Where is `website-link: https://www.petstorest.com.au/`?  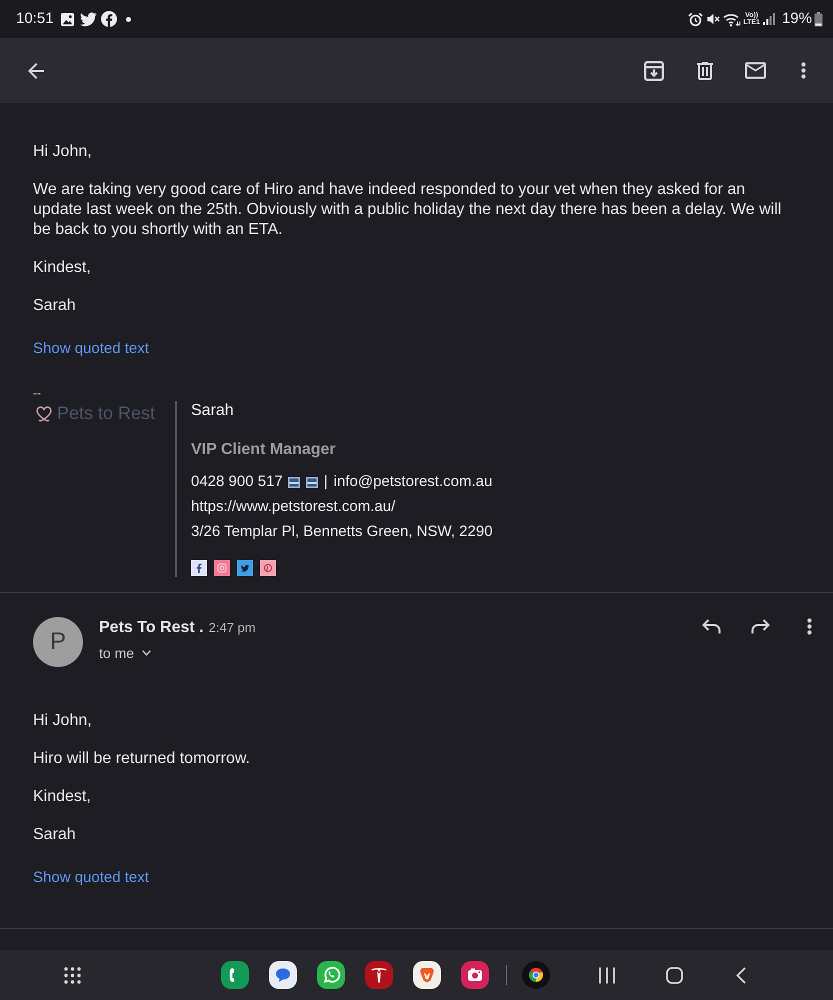 website-link: https://www.petstorest.com.au/ is located at coordinates (293, 507).